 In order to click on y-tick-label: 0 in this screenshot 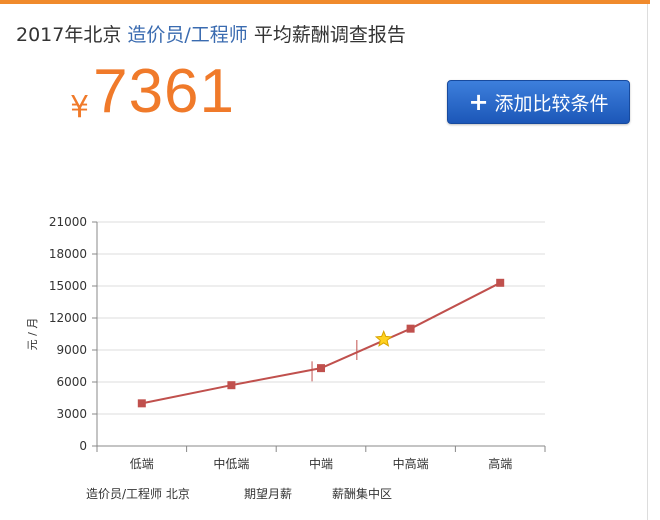, I will do `click(83, 446)`.